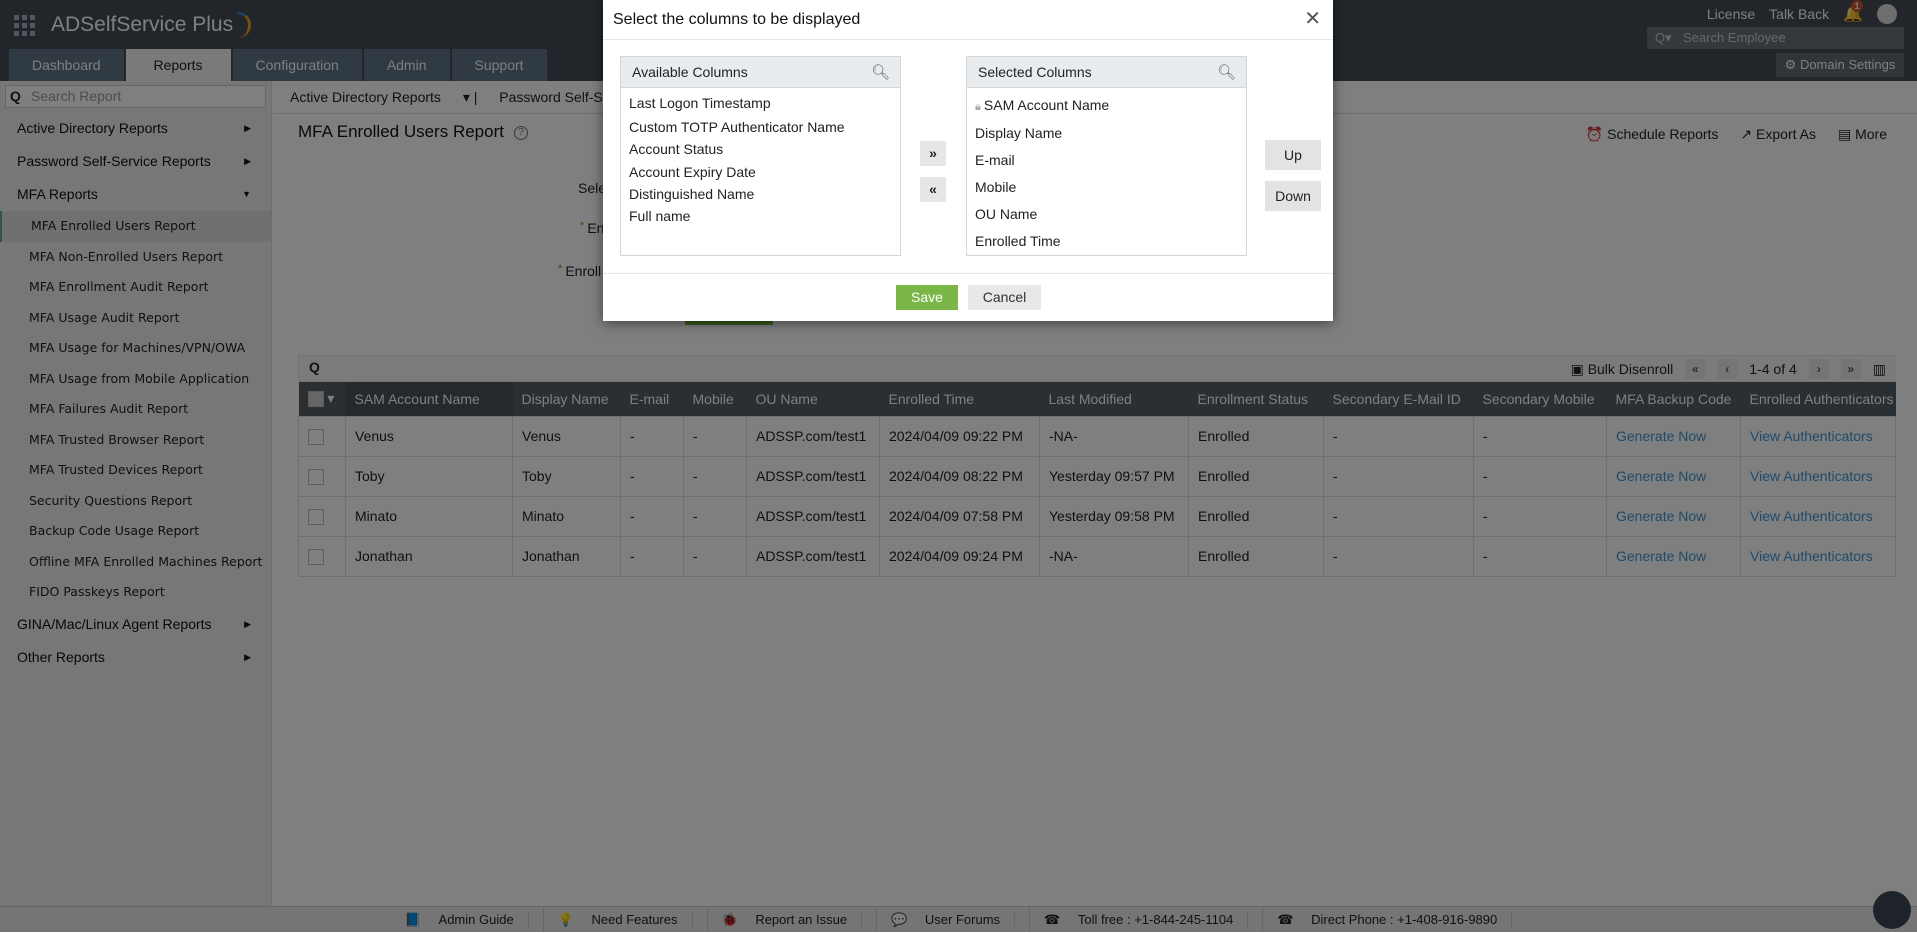 This screenshot has width=1917, height=933. What do you see at coordinates (1106, 241) in the screenshot?
I see `selected-column-item: Enrolled Time` at bounding box center [1106, 241].